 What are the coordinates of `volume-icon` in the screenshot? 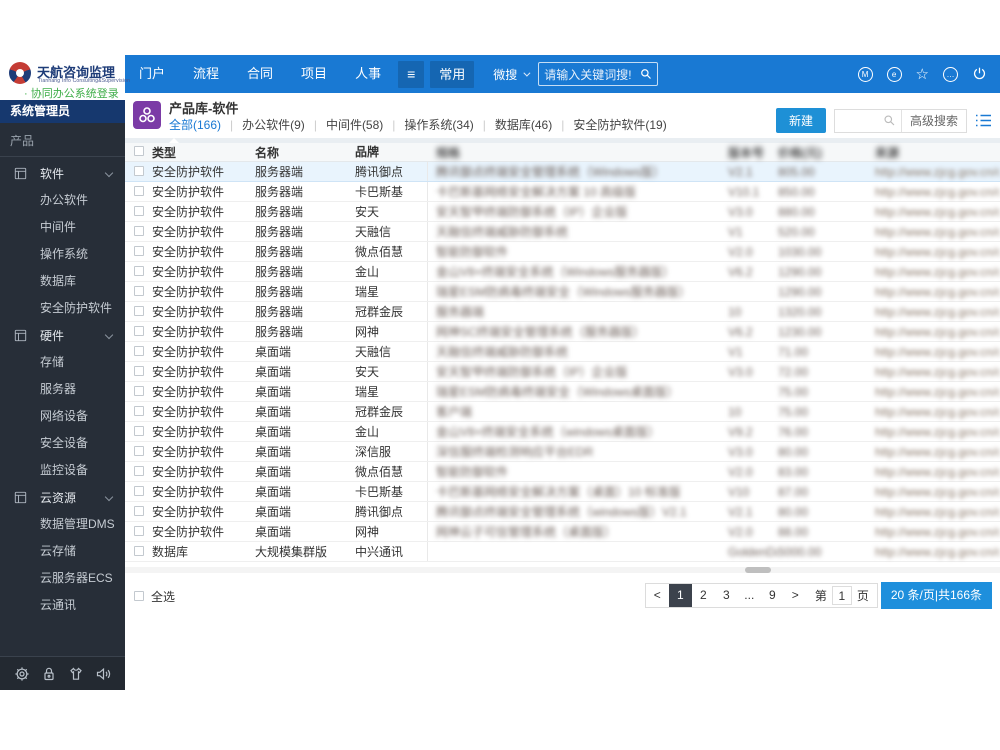 It's located at (103, 674).